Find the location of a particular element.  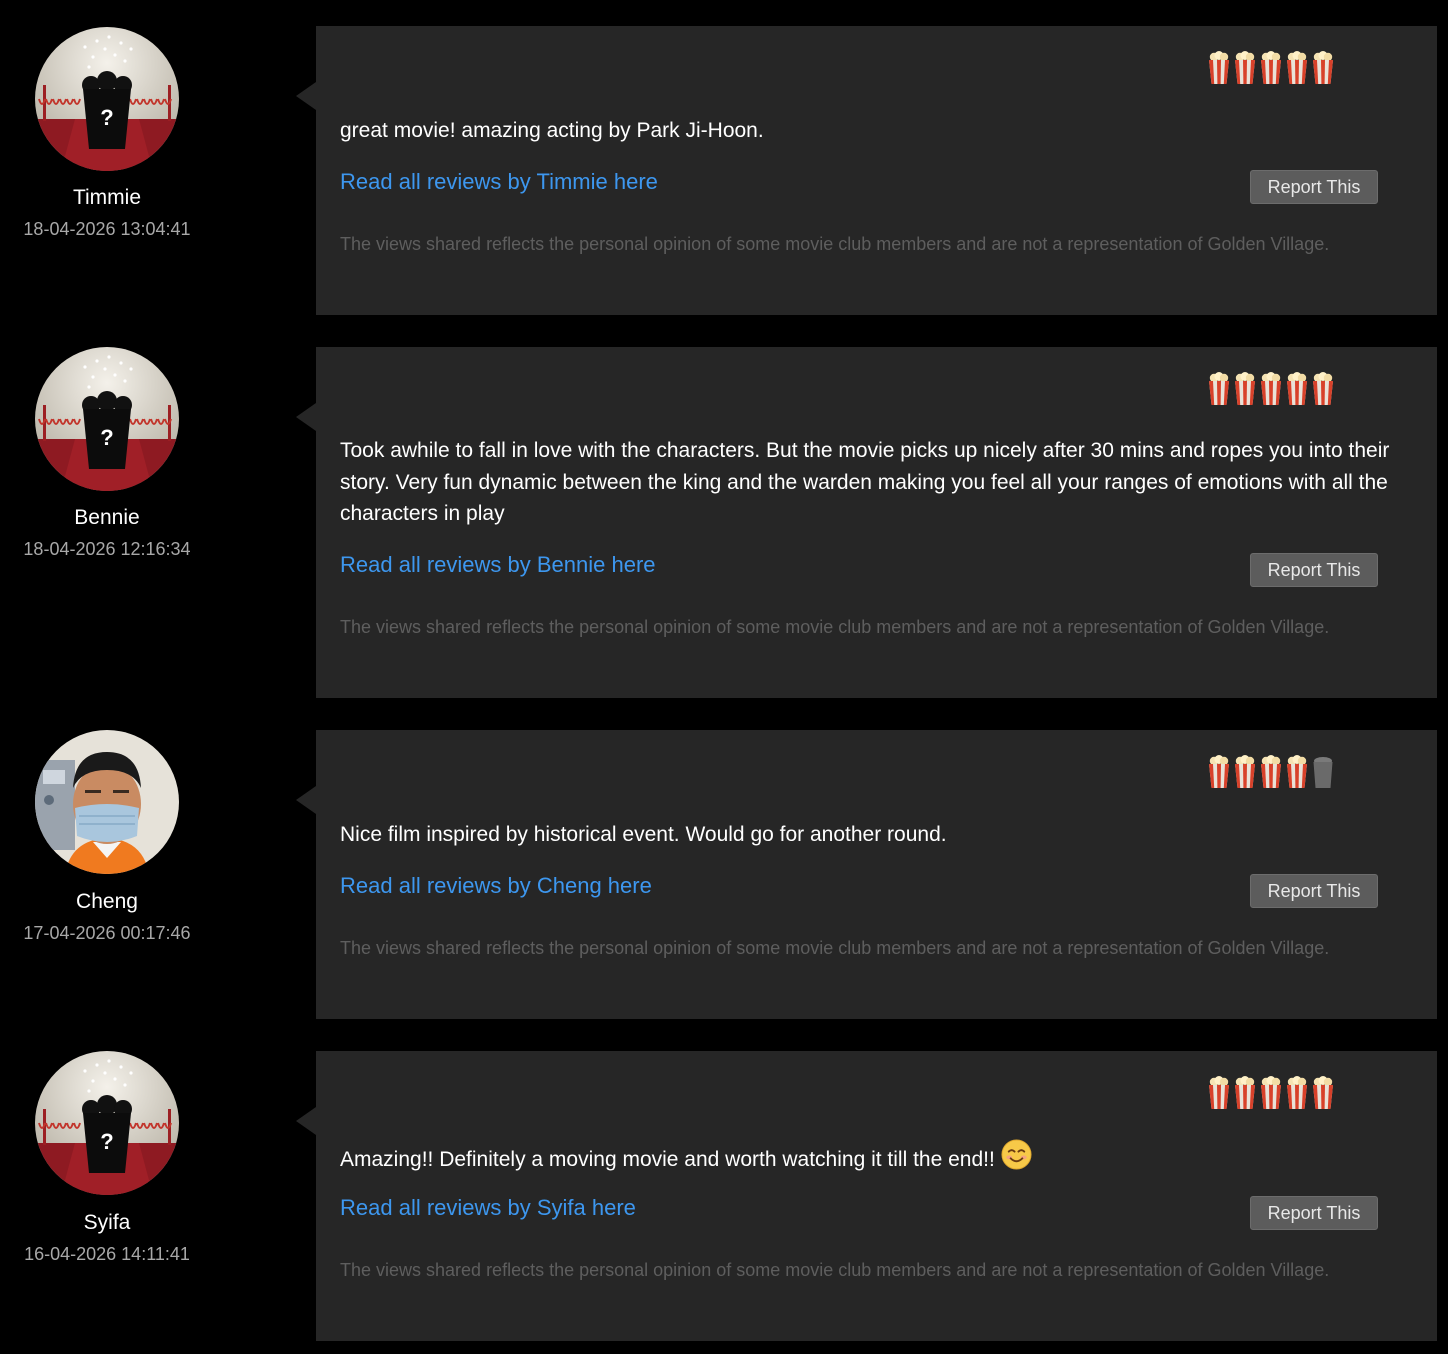

author-name: Bennie is located at coordinates (107, 517).